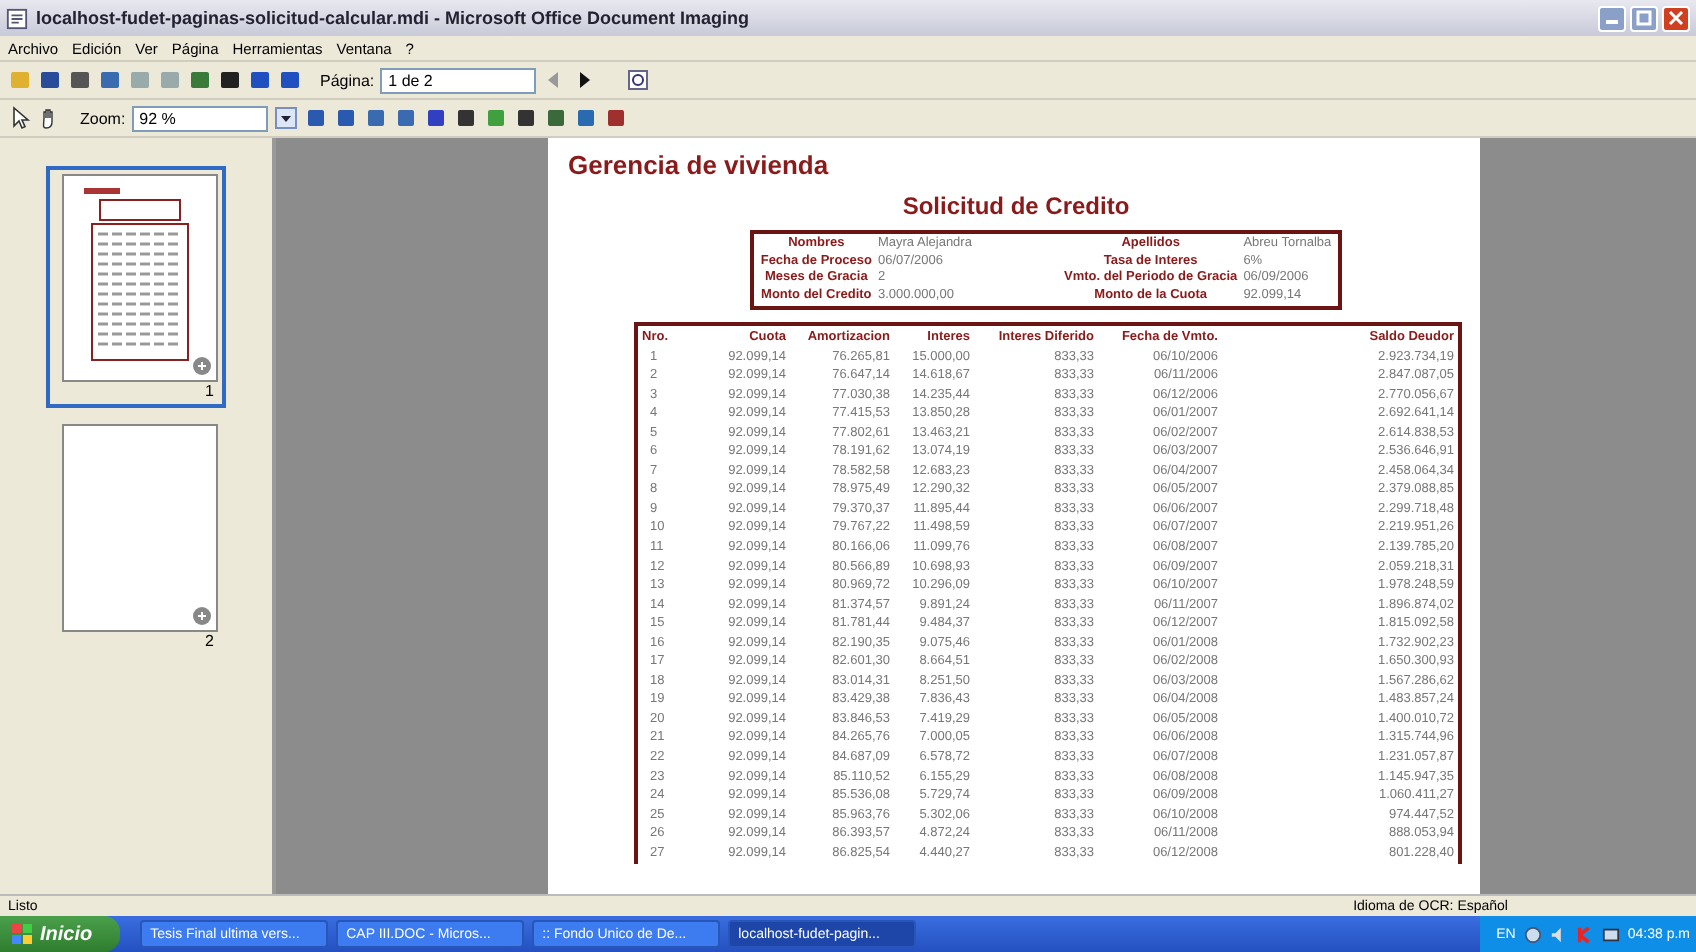 This screenshot has width=1696, height=952. I want to click on minimize-button, so click(1612, 18).